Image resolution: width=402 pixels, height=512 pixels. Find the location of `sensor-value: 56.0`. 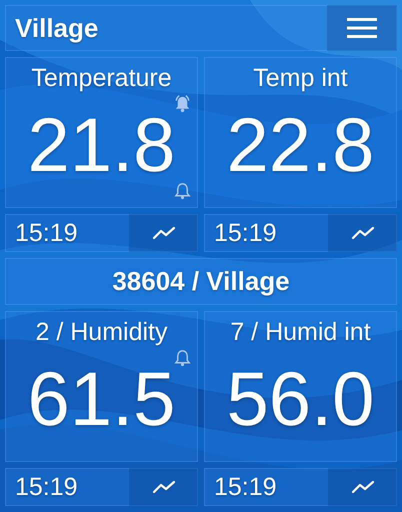

sensor-value: 56.0 is located at coordinates (300, 400).